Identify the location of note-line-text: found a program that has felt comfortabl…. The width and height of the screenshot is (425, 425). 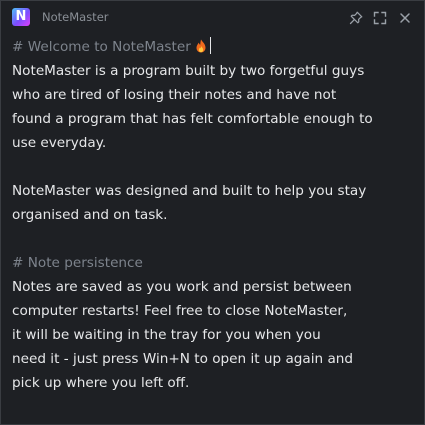
(192, 119).